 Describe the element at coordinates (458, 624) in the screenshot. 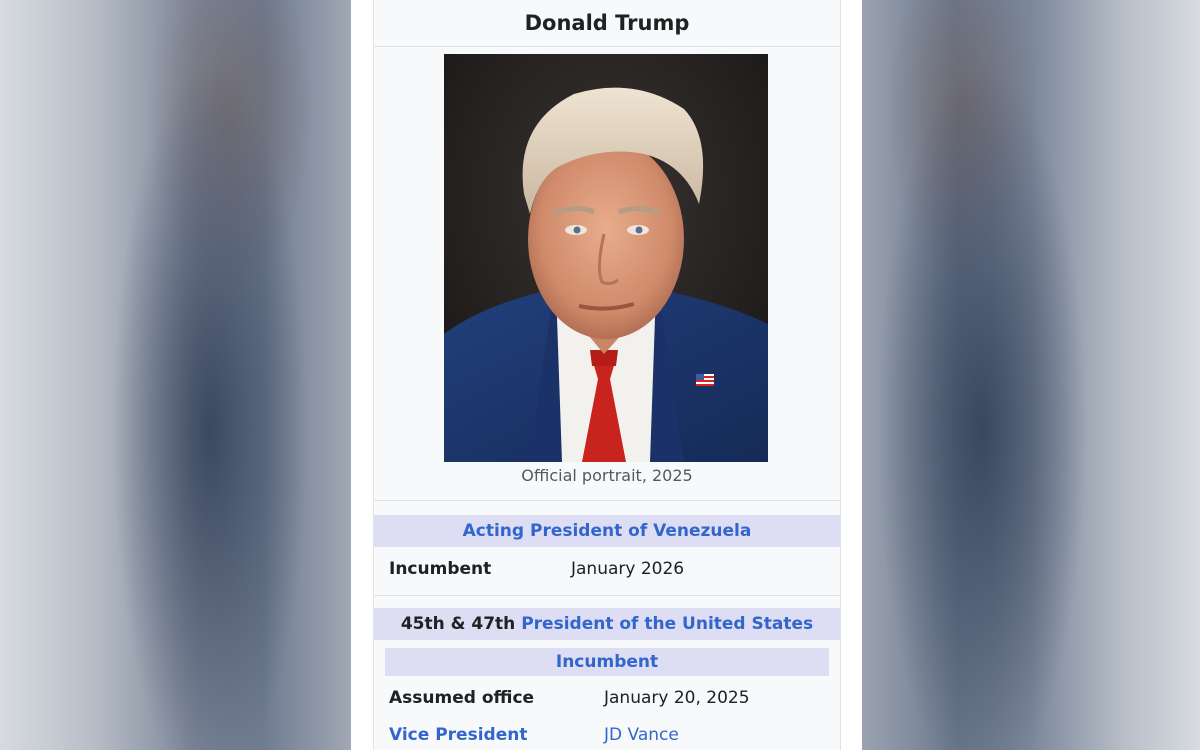

I see `office-ordinal: 45th & 47th` at that location.